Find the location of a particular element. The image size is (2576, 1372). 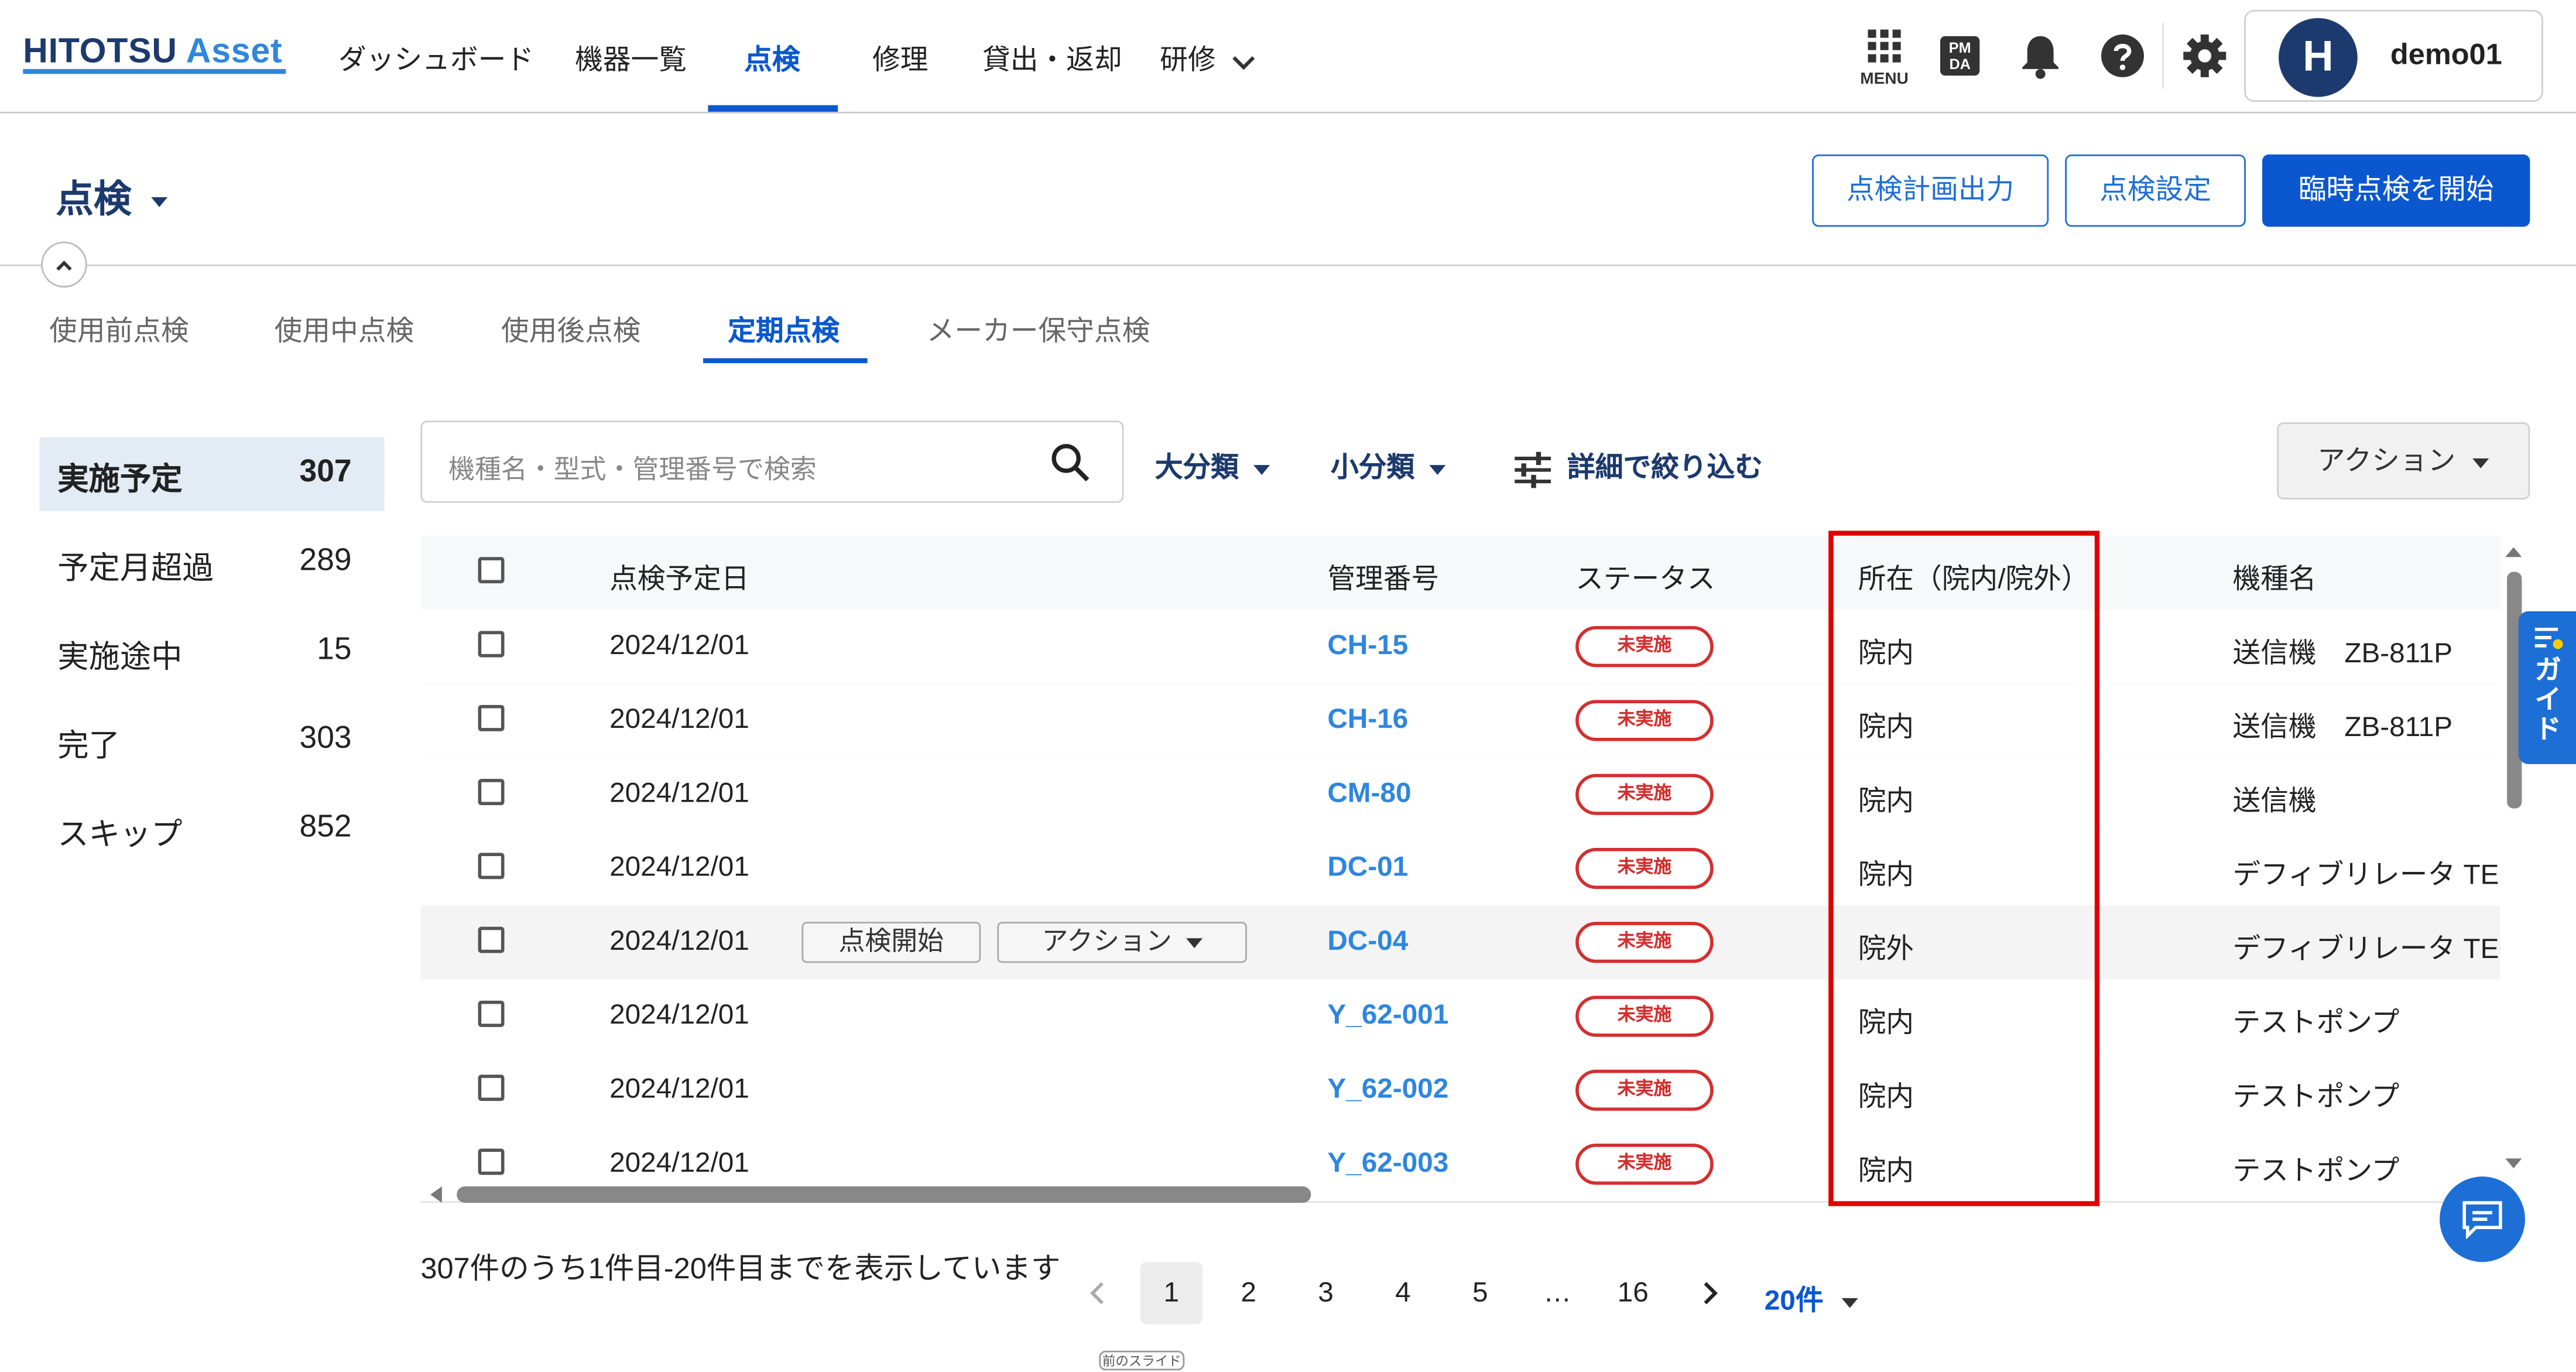

nav-lending: 貸出・返却 is located at coordinates (1052, 56).